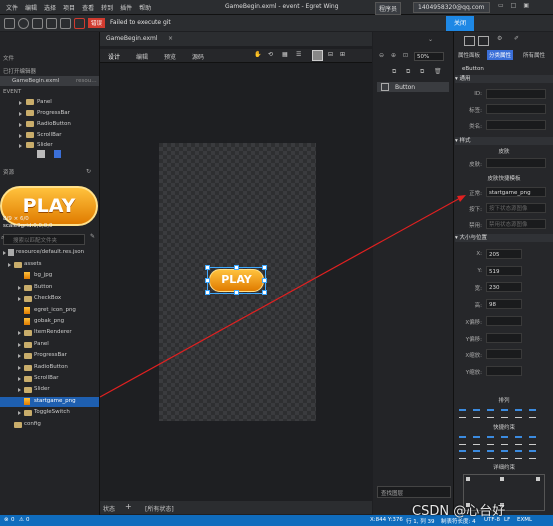 This screenshot has height=526, width=553. Describe the element at coordinates (524, 520) in the screenshot. I see `language-mode: EXML` at that location.